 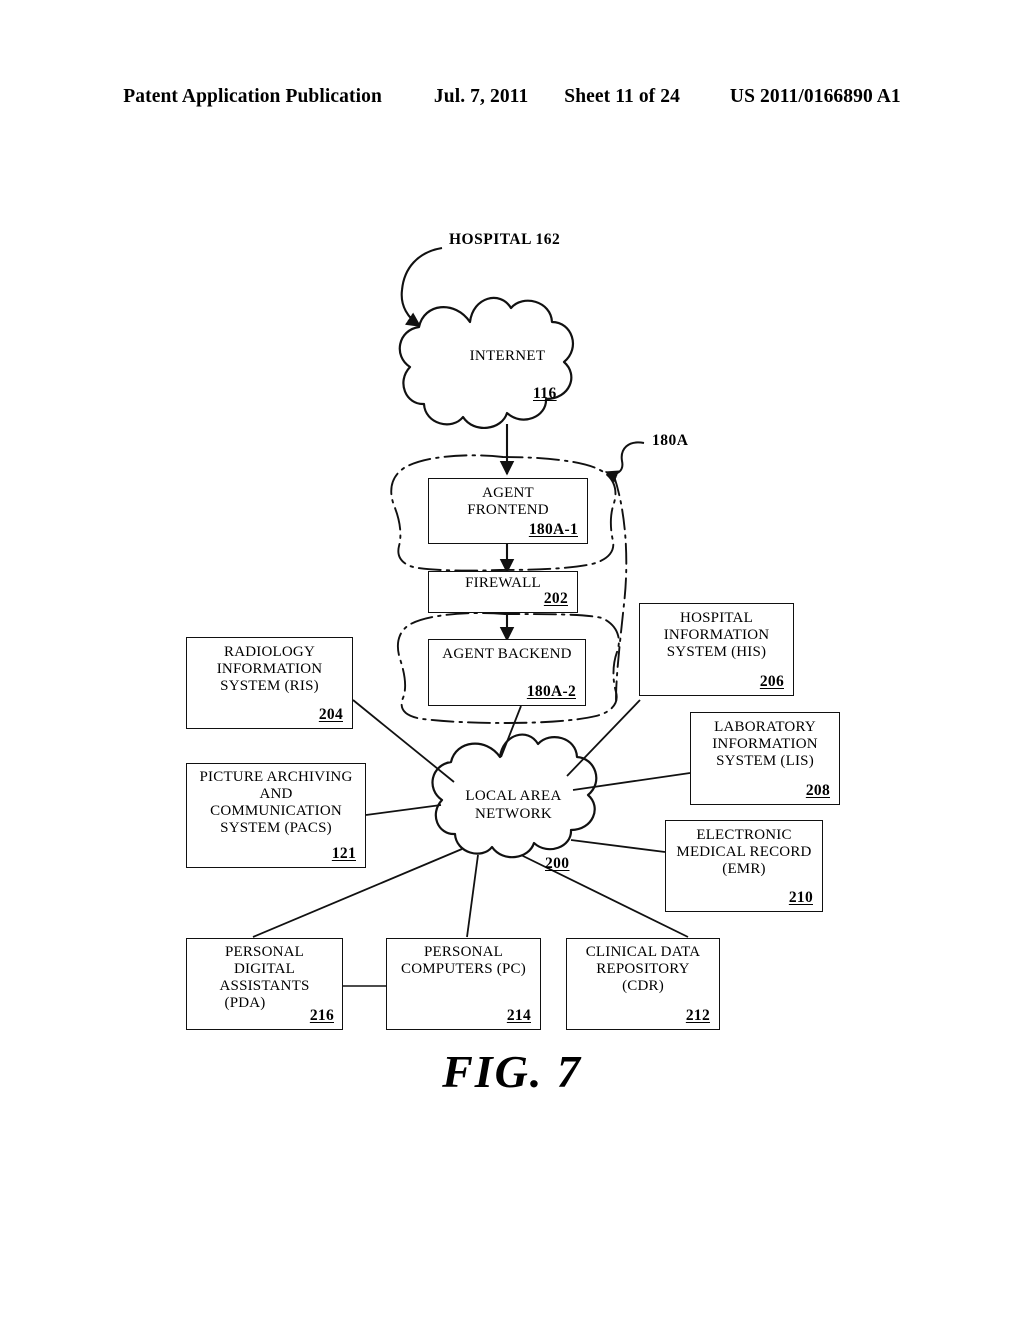 I want to click on node-emr: ELECTRONIC MEDICAL RECORD (EMR) 210, so click(x=744, y=866).